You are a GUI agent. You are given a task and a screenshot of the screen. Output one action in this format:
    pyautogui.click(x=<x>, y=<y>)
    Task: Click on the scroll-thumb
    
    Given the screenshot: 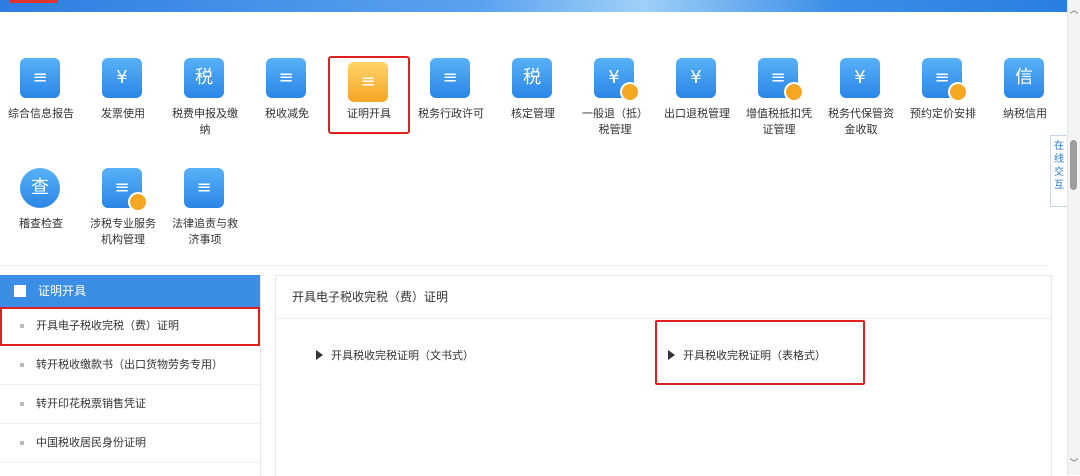 What is the action you would take?
    pyautogui.click(x=1073, y=165)
    